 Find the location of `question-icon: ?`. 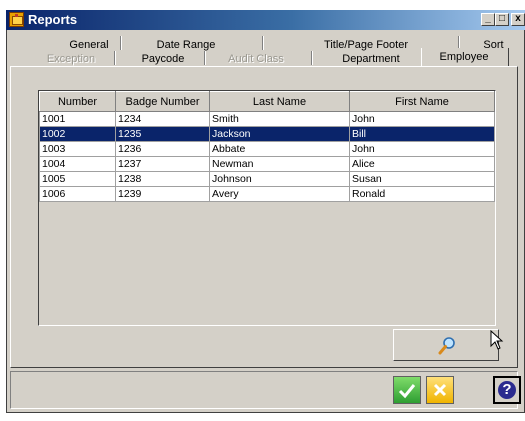

question-icon: ? is located at coordinates (507, 390).